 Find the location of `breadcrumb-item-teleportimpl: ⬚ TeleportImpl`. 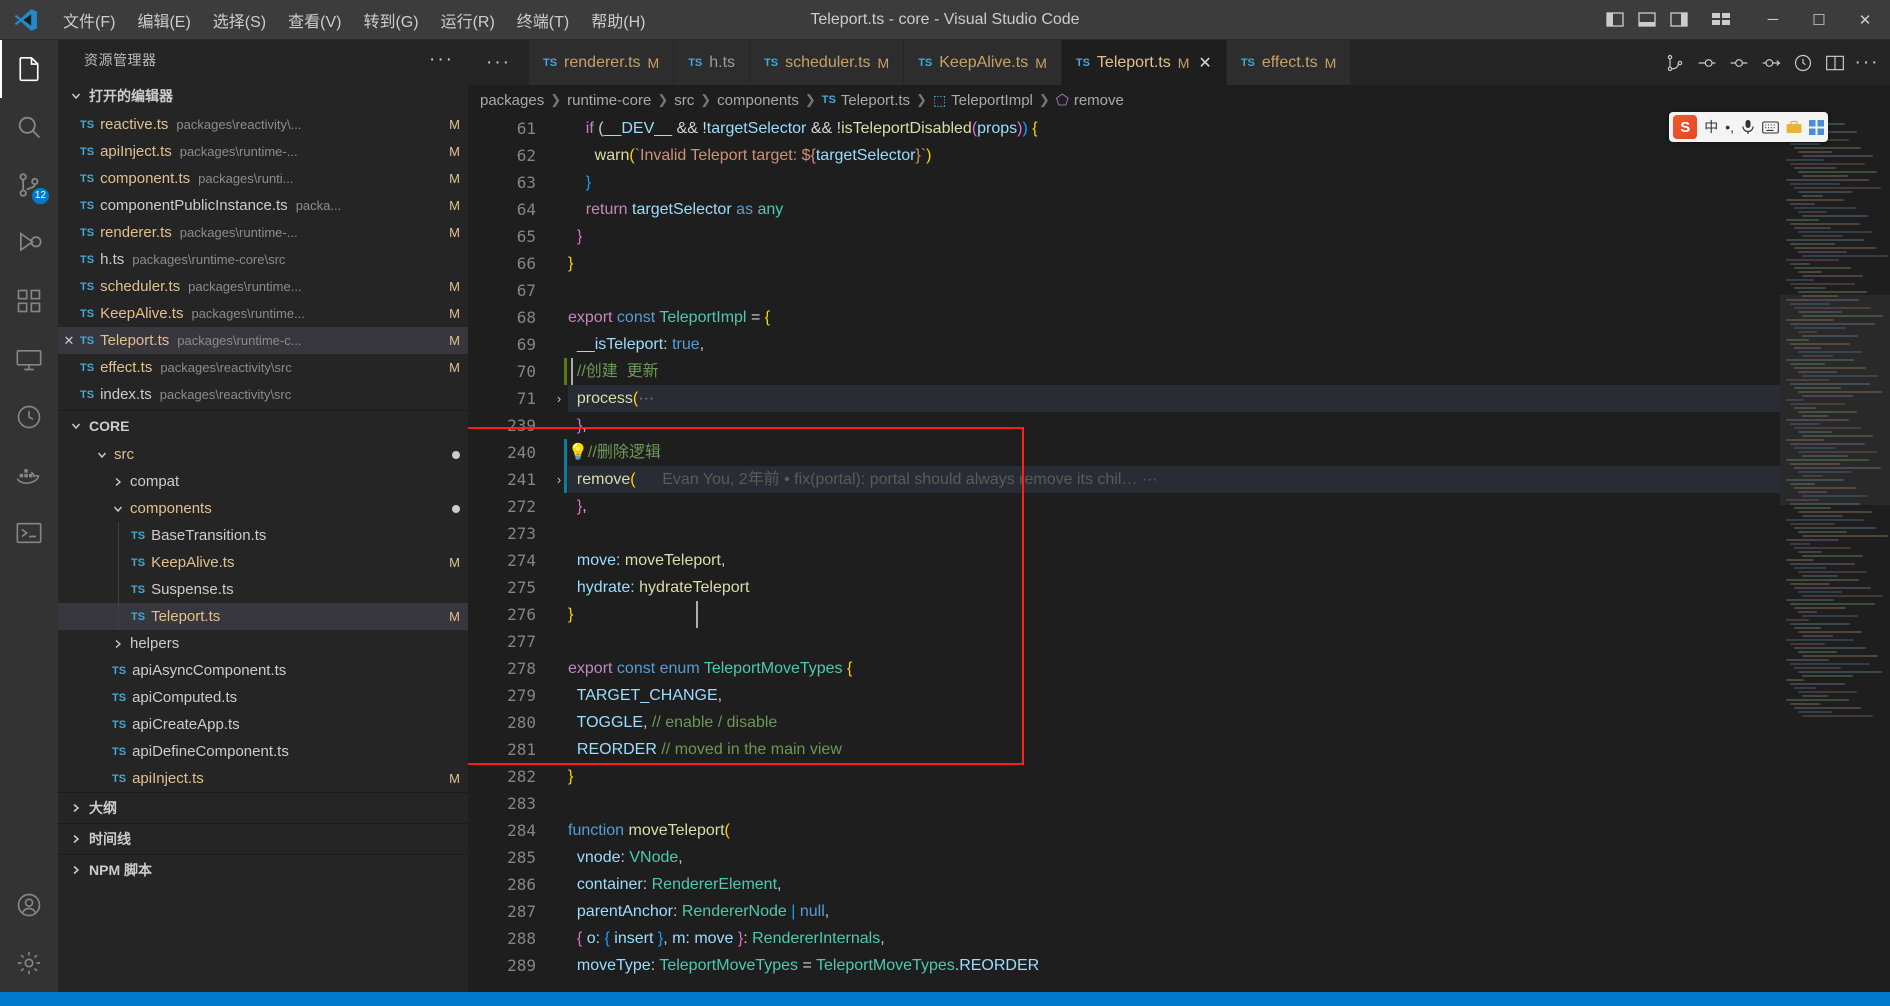

breadcrumb-item-teleportimpl: ⬚ TeleportImpl is located at coordinates (983, 100).